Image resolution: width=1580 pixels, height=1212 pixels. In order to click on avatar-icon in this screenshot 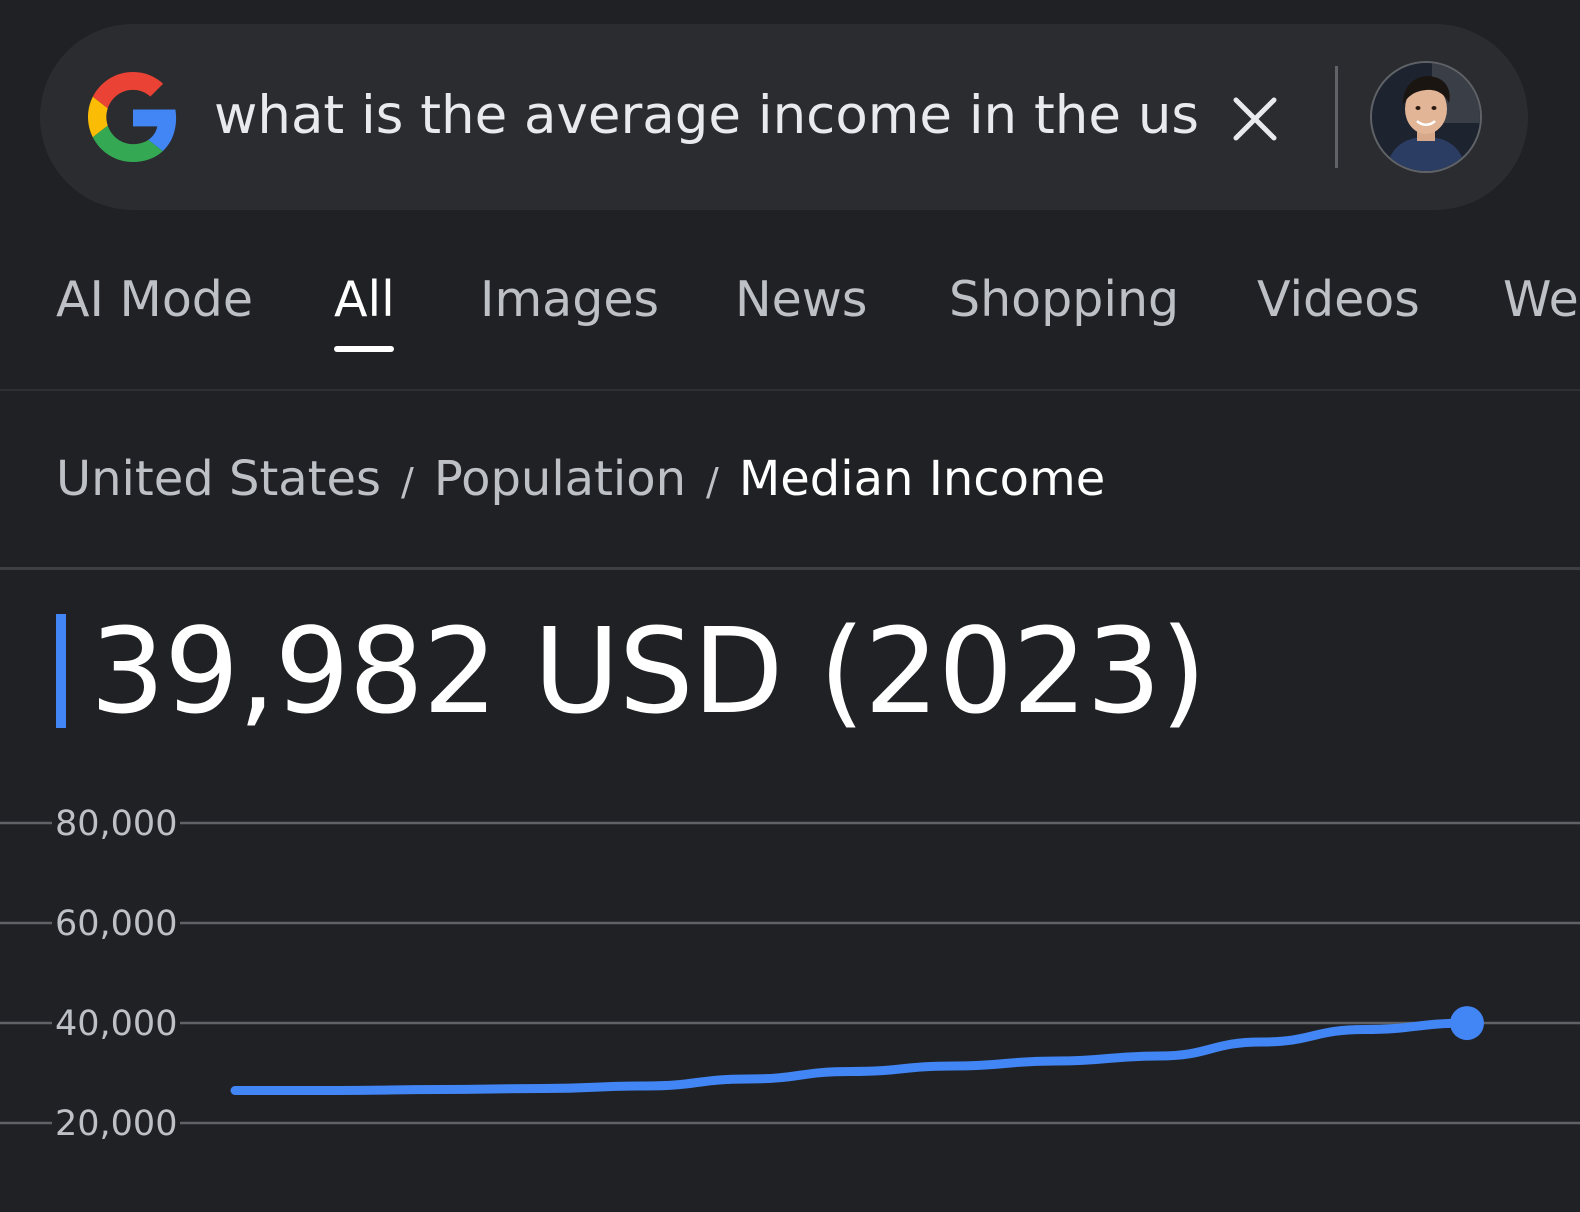, I will do `click(1426, 117)`.